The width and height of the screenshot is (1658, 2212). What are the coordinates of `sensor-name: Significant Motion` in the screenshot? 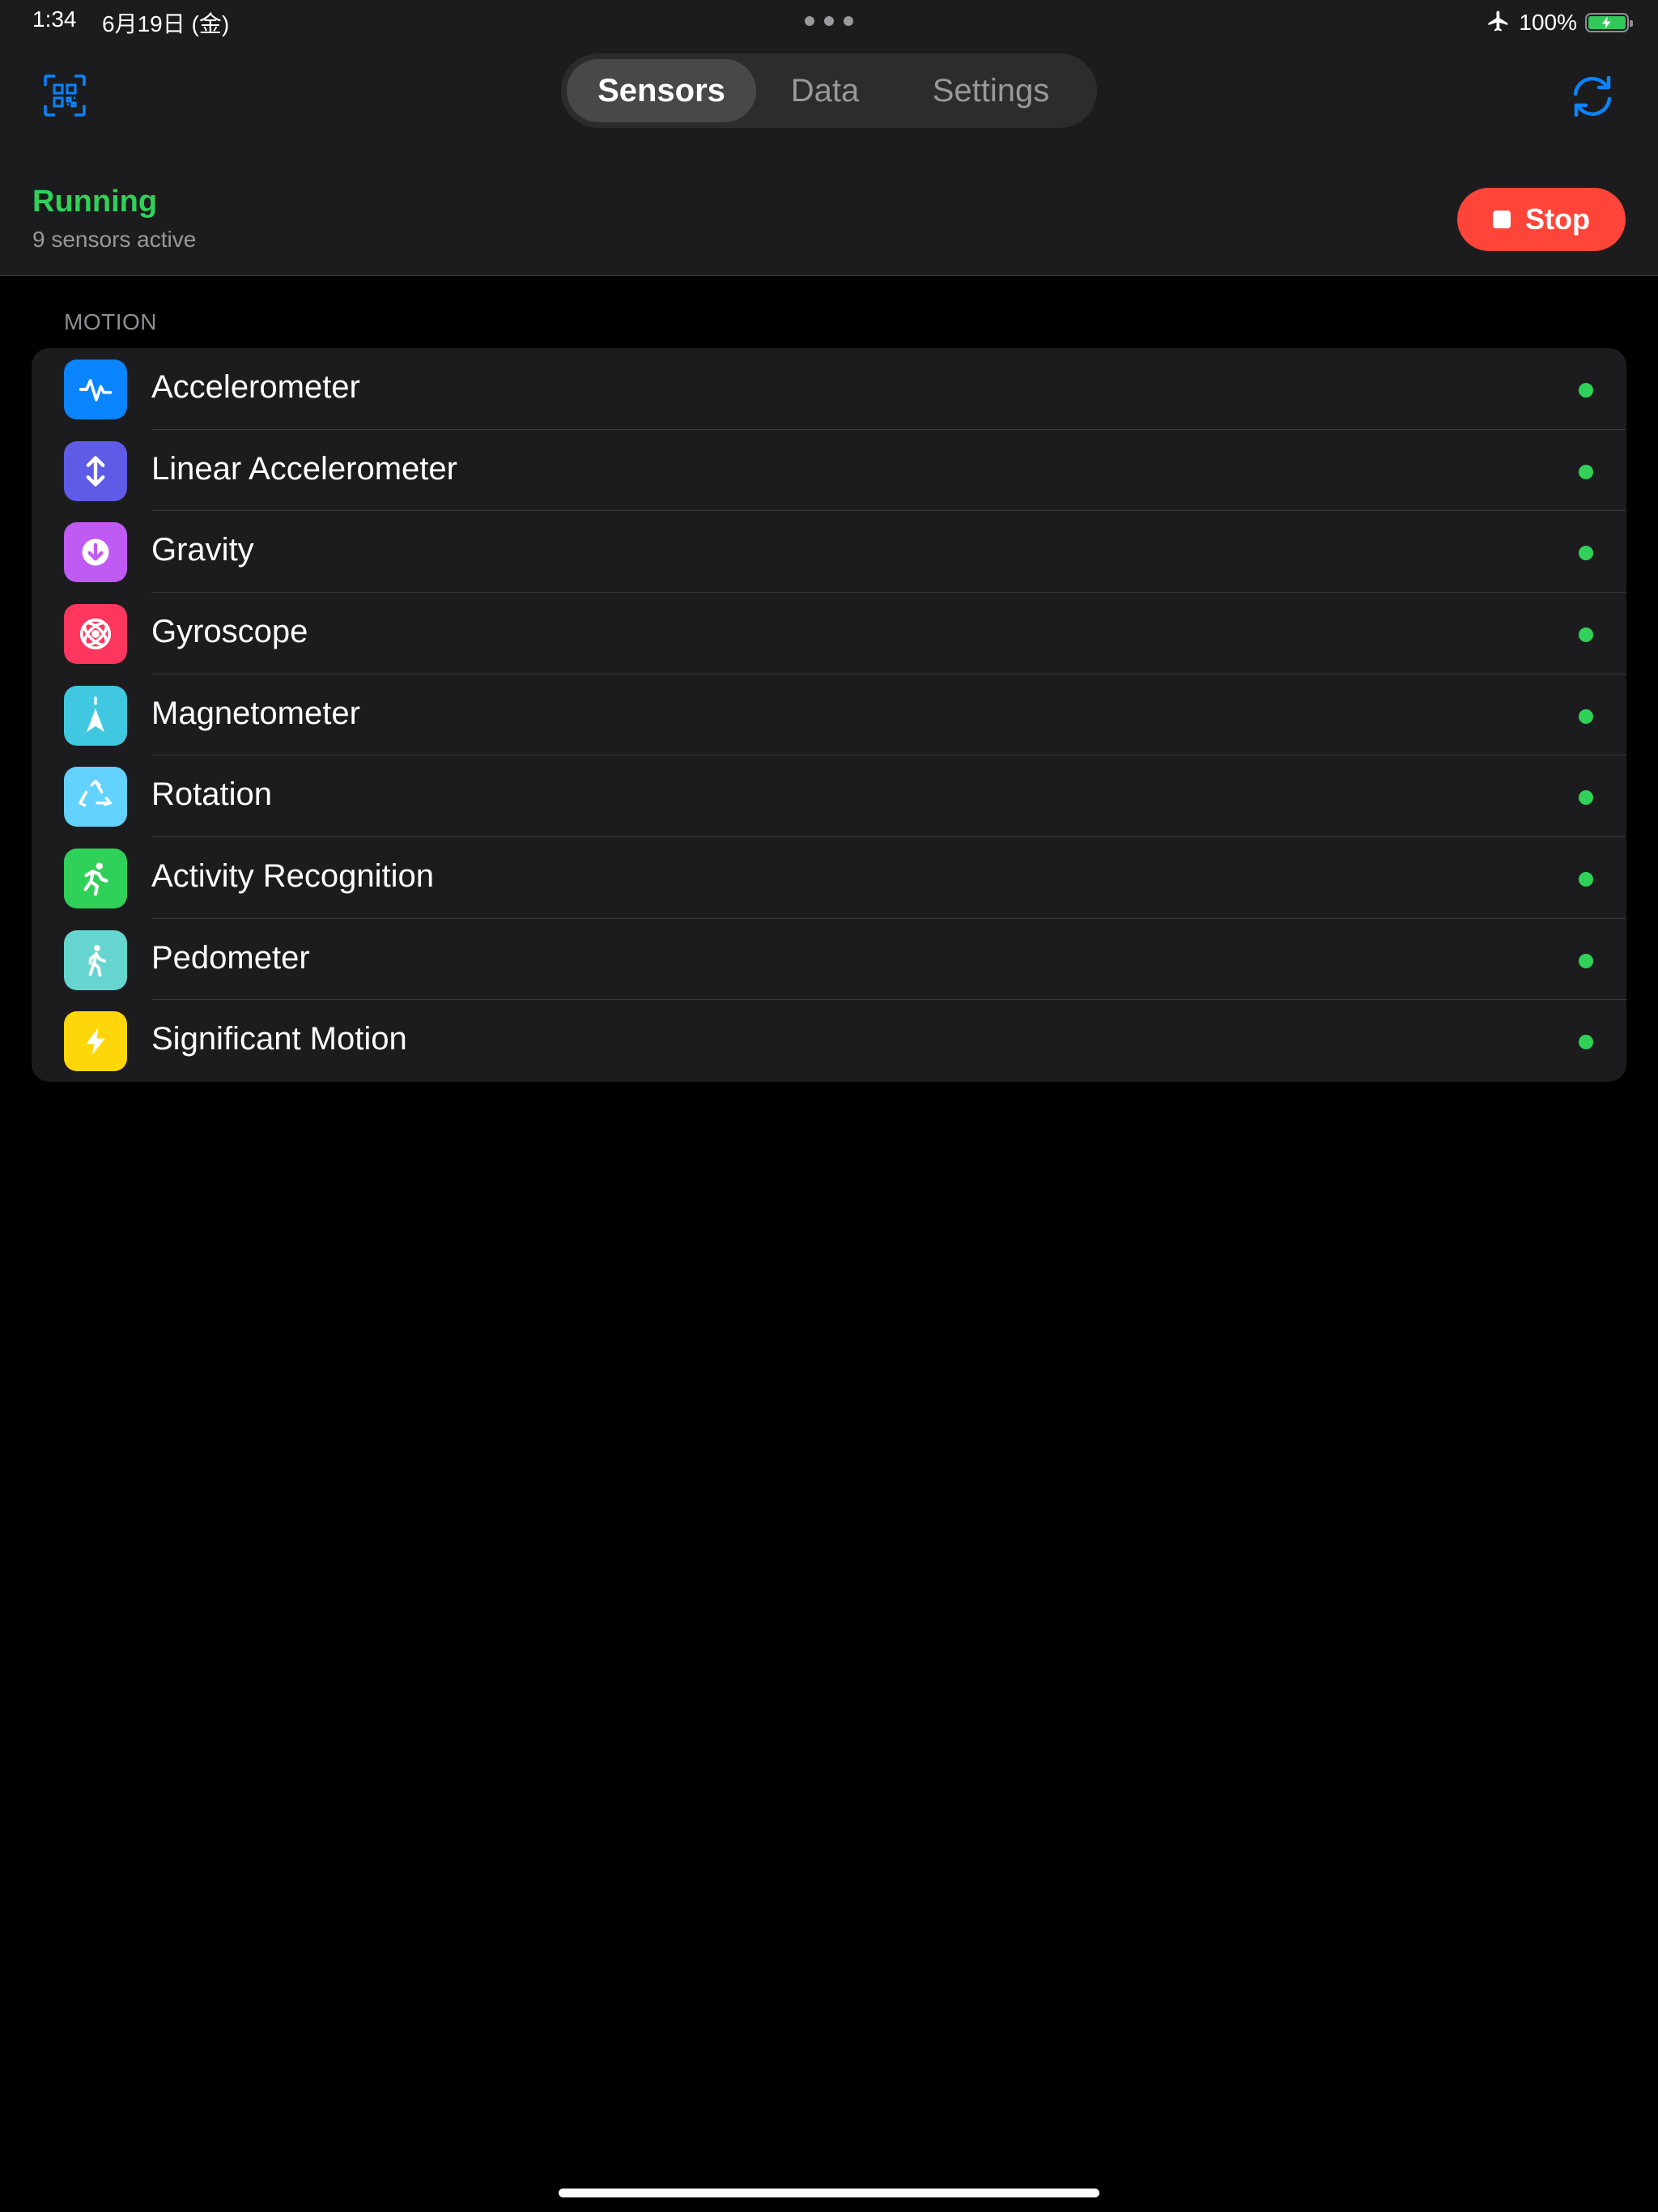 It's located at (279, 1039).